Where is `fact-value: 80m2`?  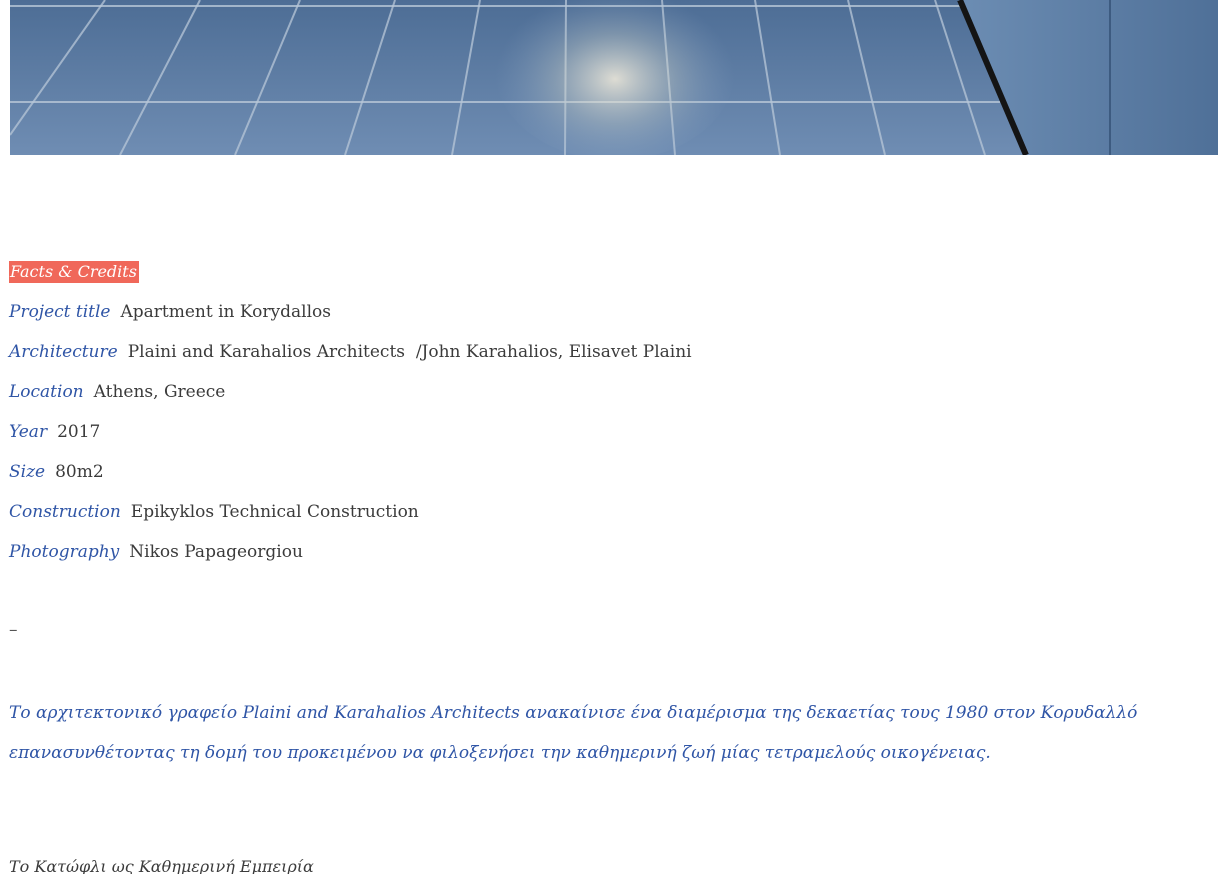
fact-value: 80m2 is located at coordinates (79, 472).